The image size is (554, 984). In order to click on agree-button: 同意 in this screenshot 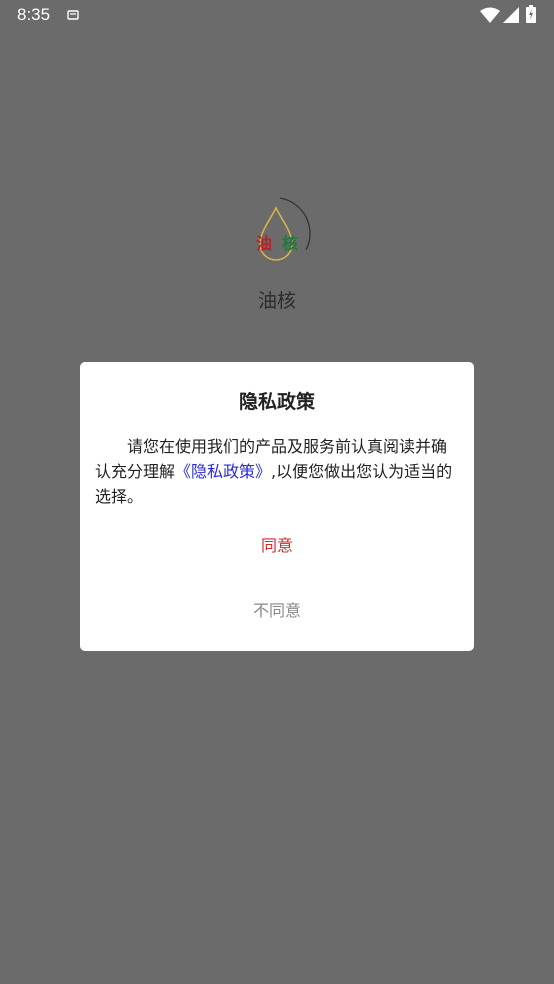, I will do `click(277, 544)`.